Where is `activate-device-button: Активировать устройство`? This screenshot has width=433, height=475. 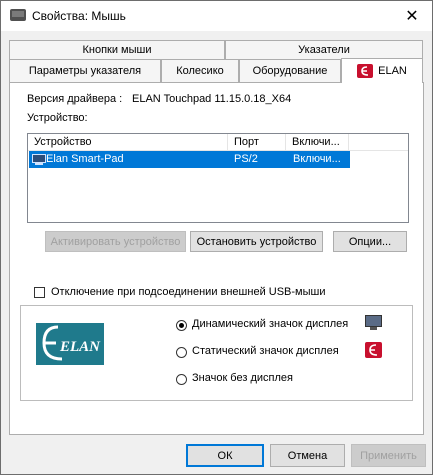 activate-device-button: Активировать устройство is located at coordinates (115, 241).